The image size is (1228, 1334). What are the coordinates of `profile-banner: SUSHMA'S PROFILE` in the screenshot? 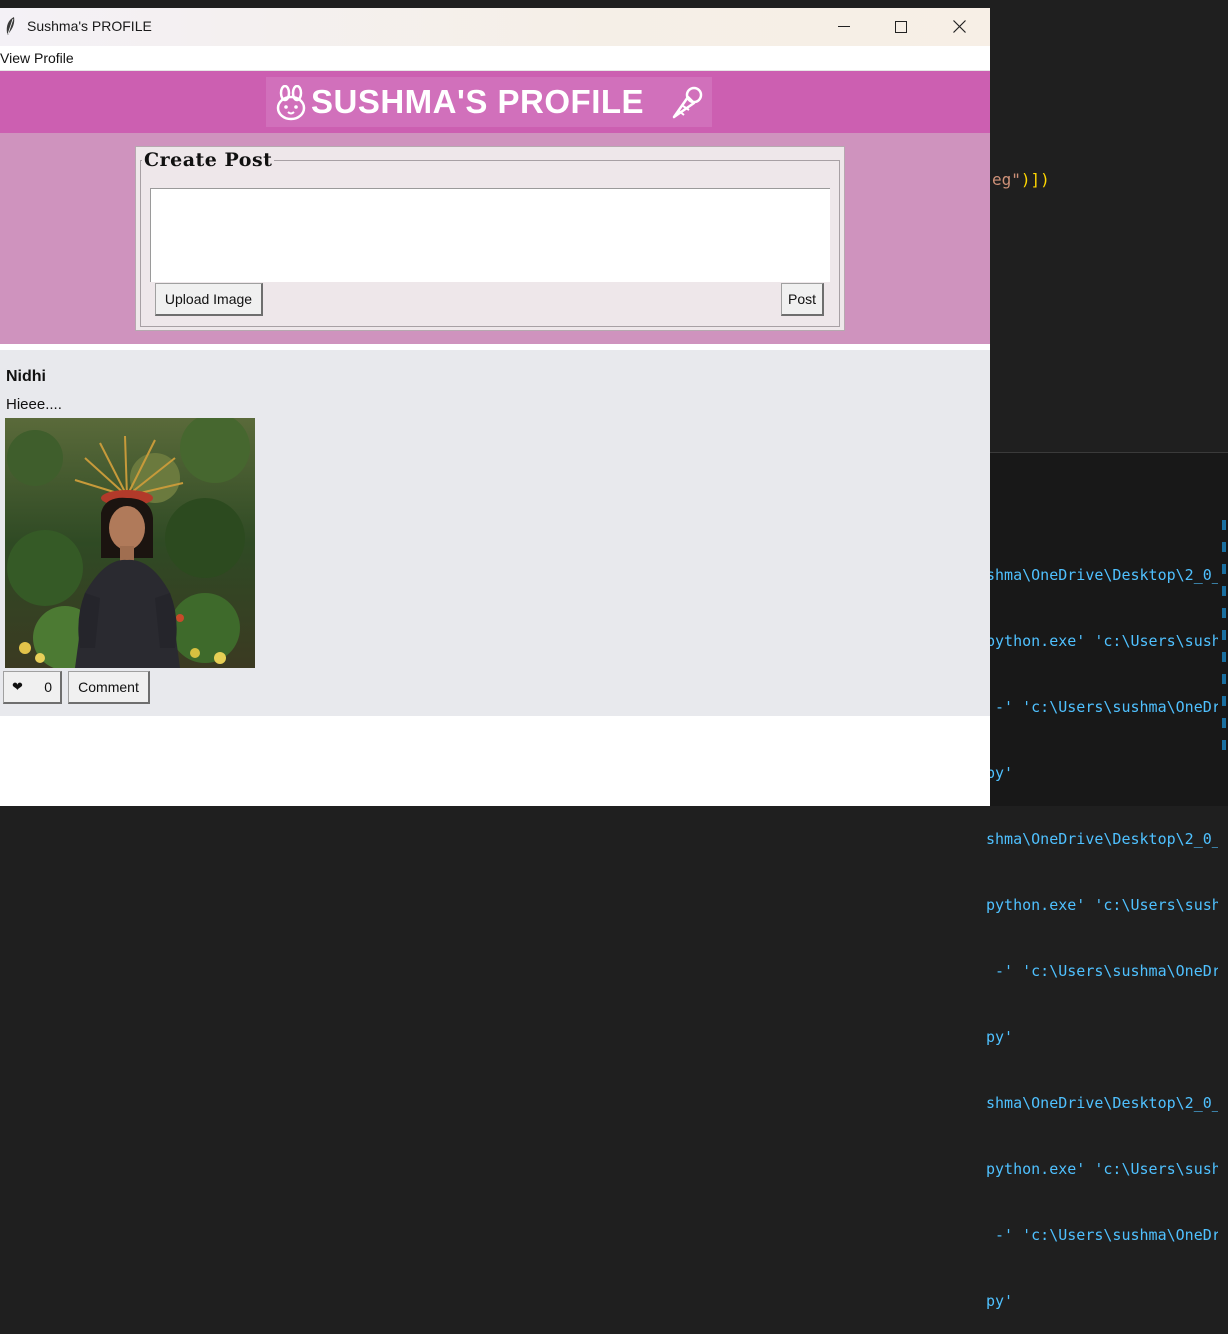 It's located at (489, 102).